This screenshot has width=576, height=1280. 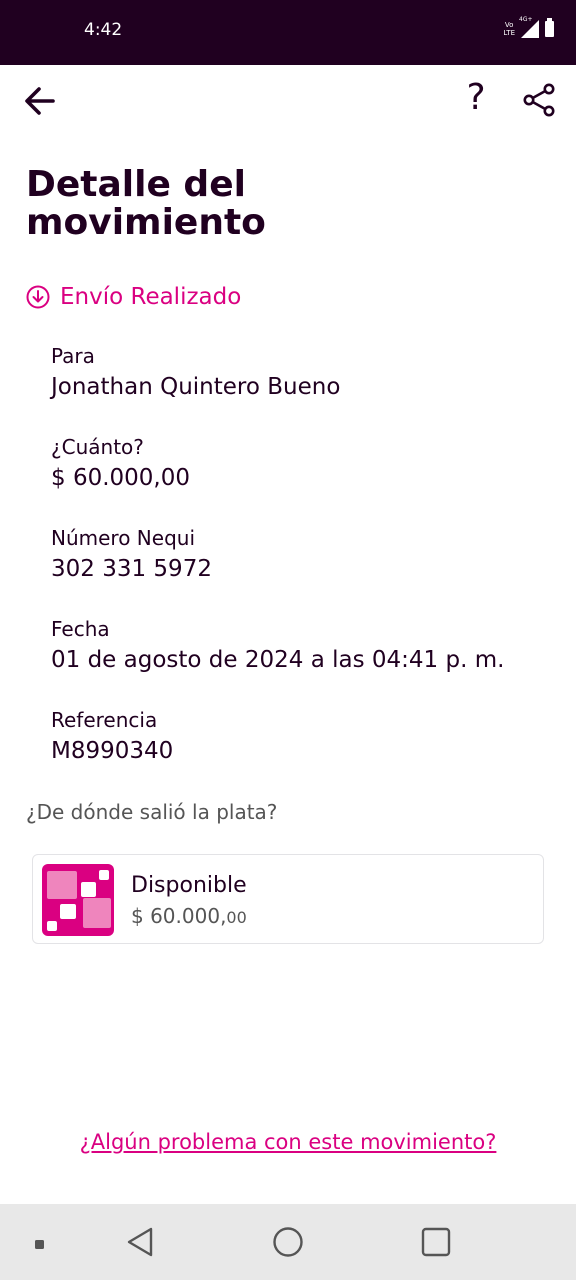 What do you see at coordinates (73, 356) in the screenshot?
I see `field-label: Para` at bounding box center [73, 356].